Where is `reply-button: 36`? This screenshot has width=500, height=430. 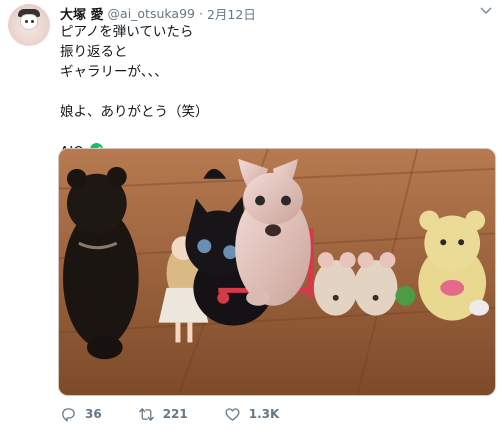
reply-button: 36 is located at coordinates (81, 414).